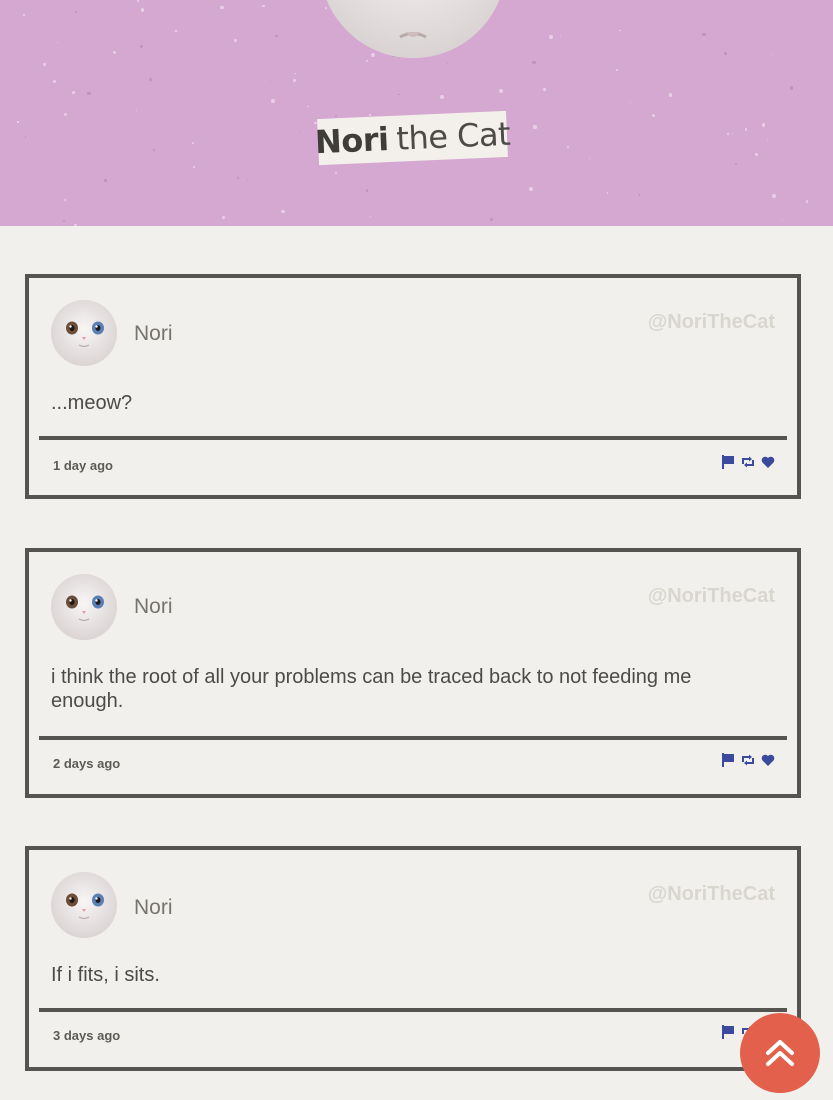 Image resolution: width=833 pixels, height=1100 pixels. What do you see at coordinates (92, 403) in the screenshot?
I see `post-text: ...meow?` at bounding box center [92, 403].